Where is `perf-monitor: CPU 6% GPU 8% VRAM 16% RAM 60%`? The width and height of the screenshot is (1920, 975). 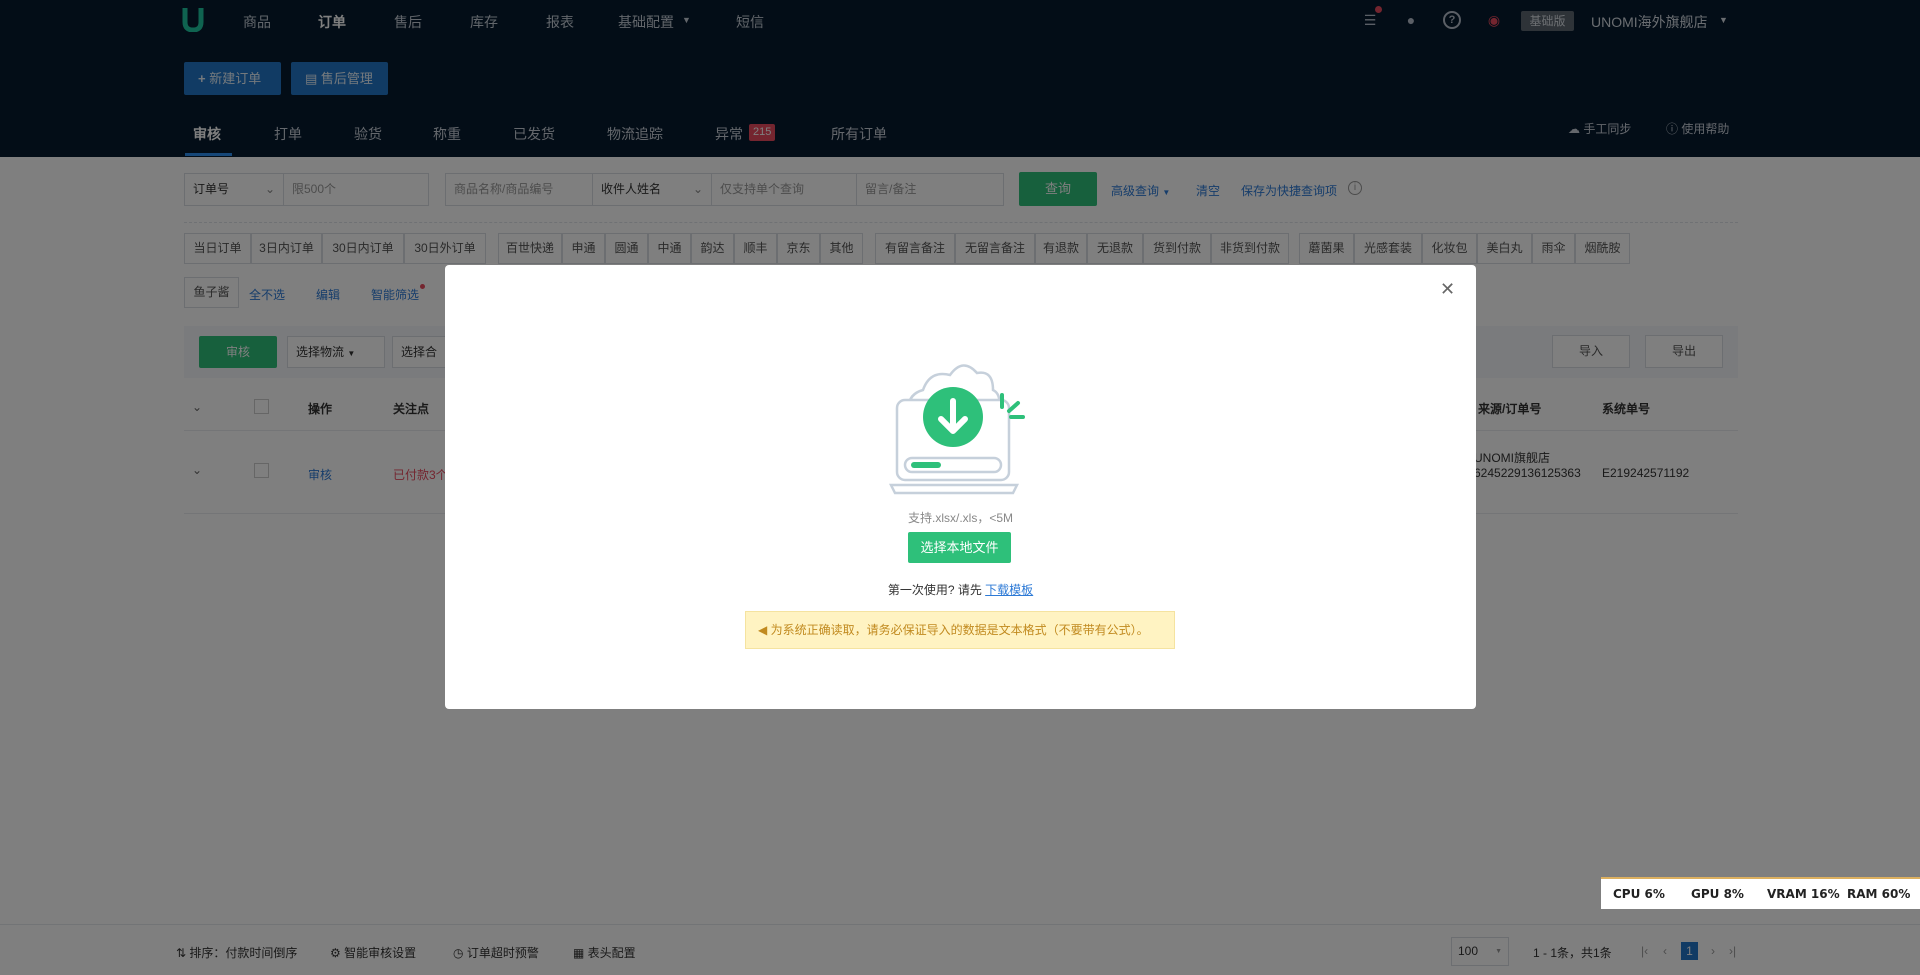
perf-monitor: CPU 6% GPU 8% VRAM 16% RAM 60% is located at coordinates (1760, 893).